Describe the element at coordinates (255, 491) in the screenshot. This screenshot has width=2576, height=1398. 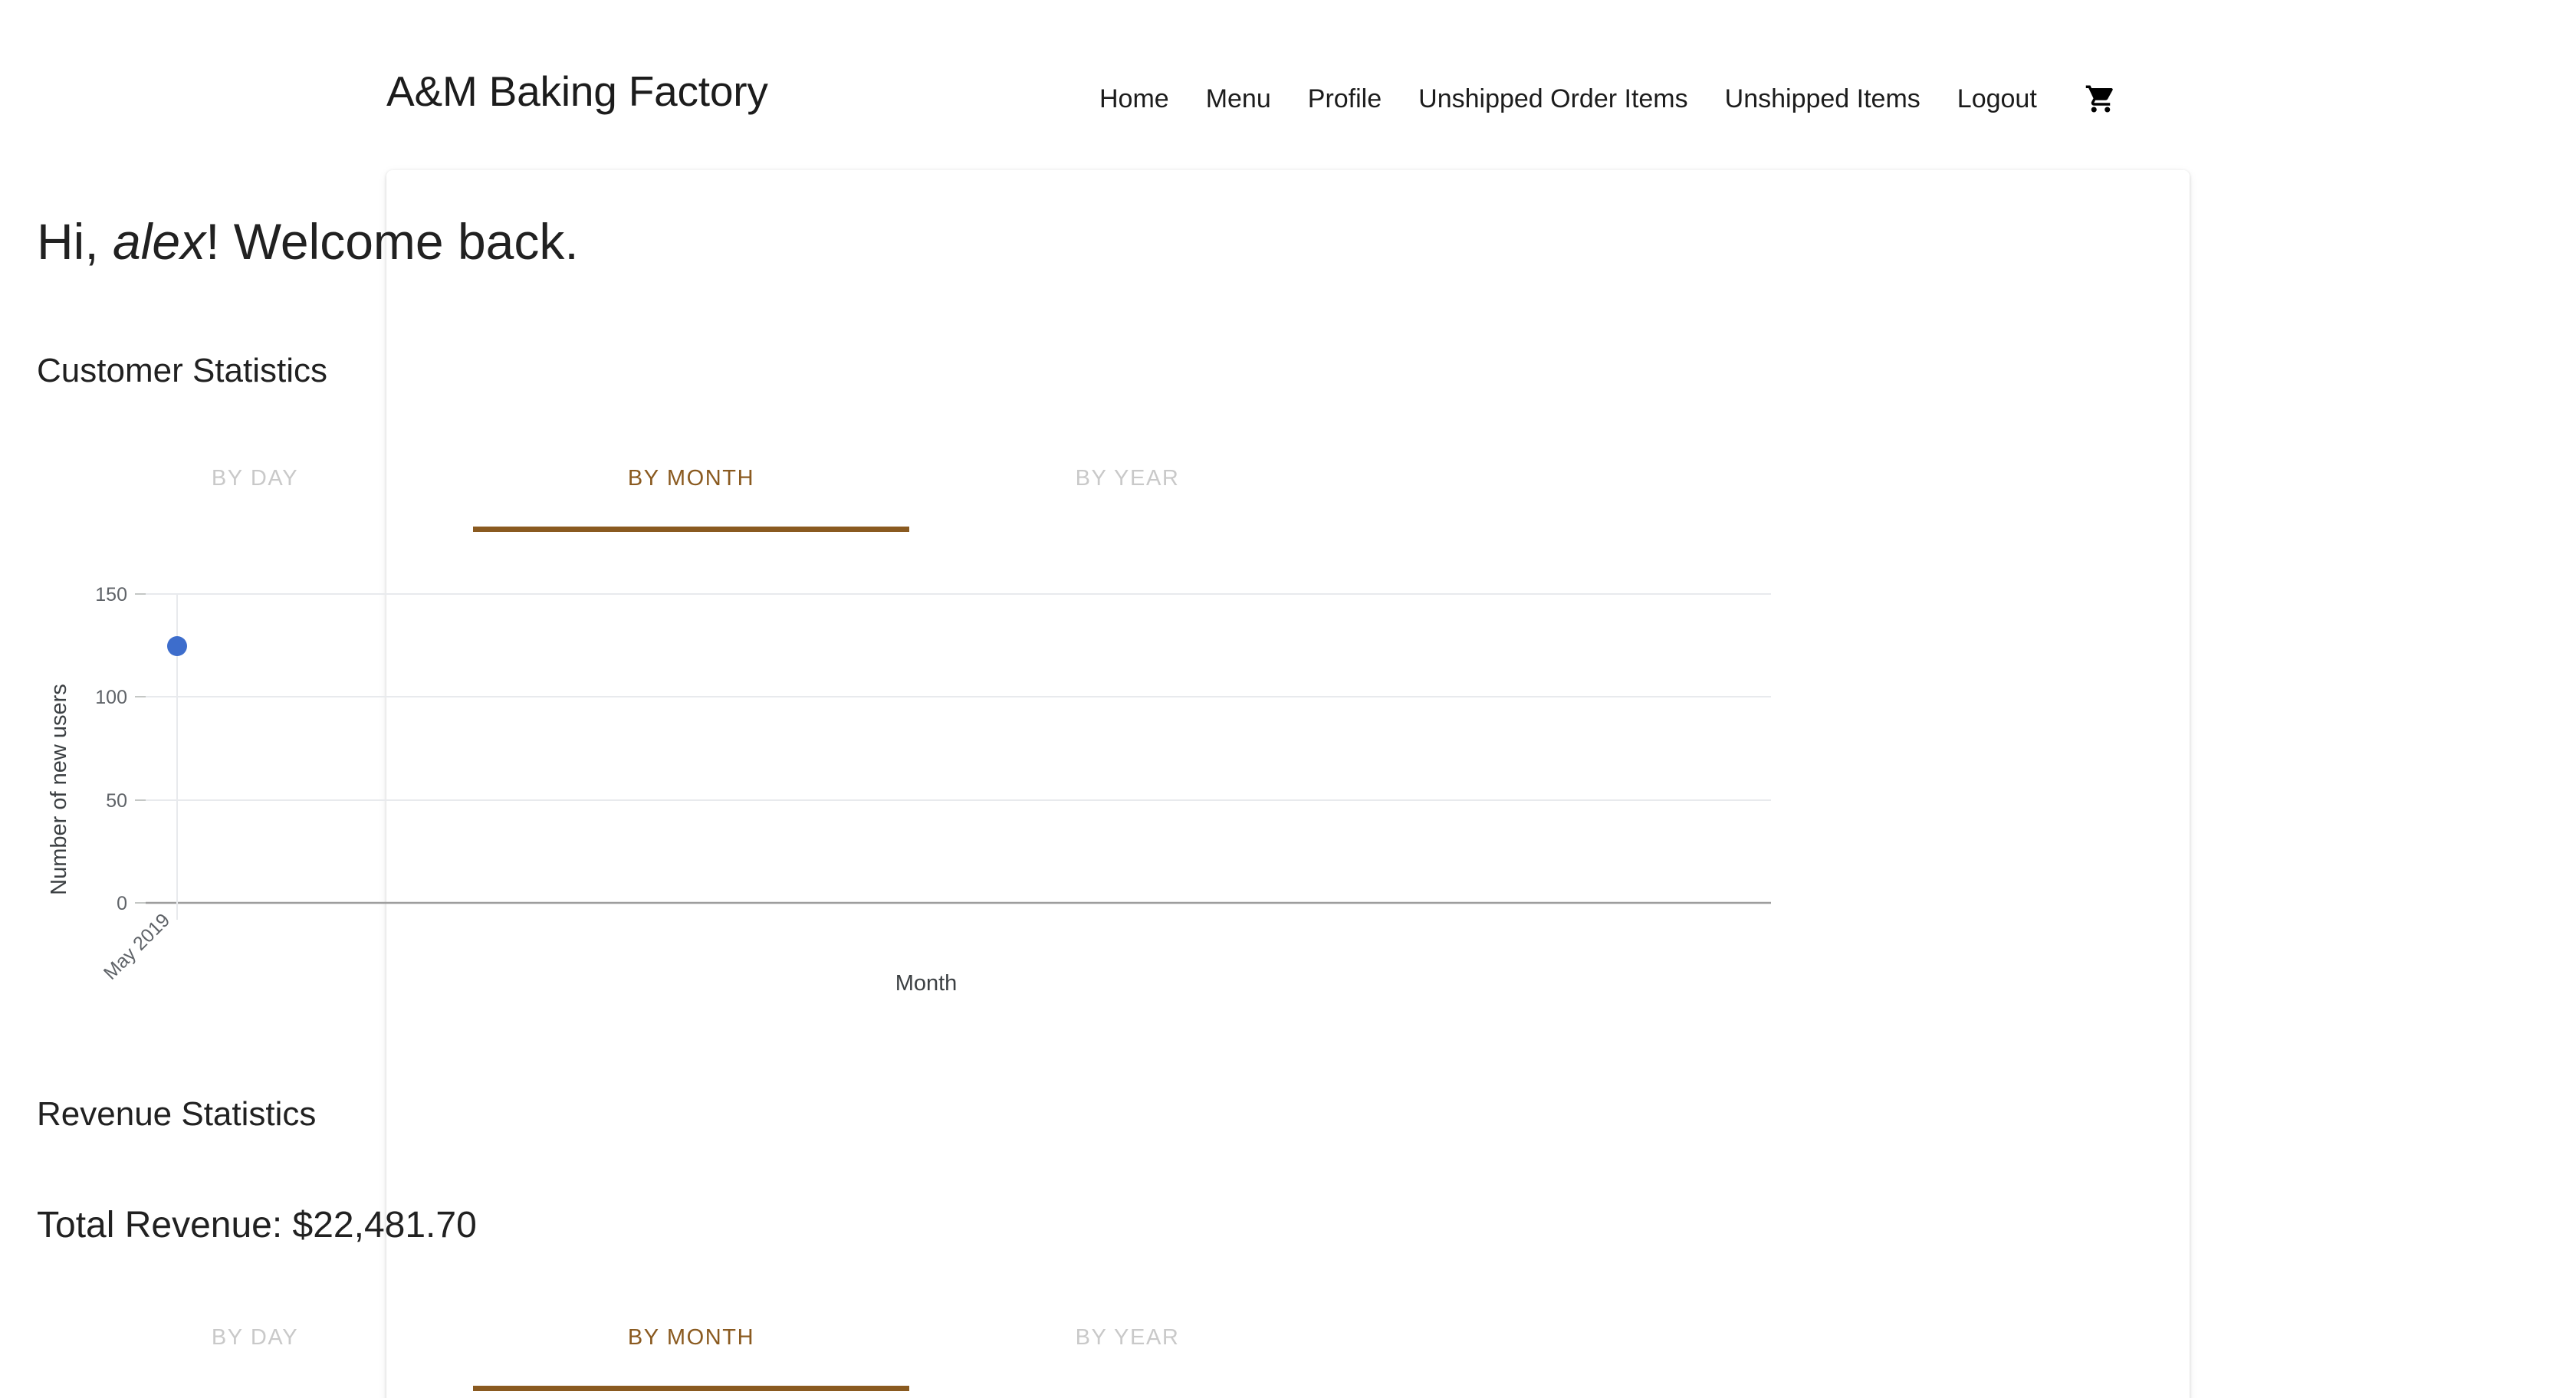
I see `tab-customer-by-day: BY DAY` at that location.